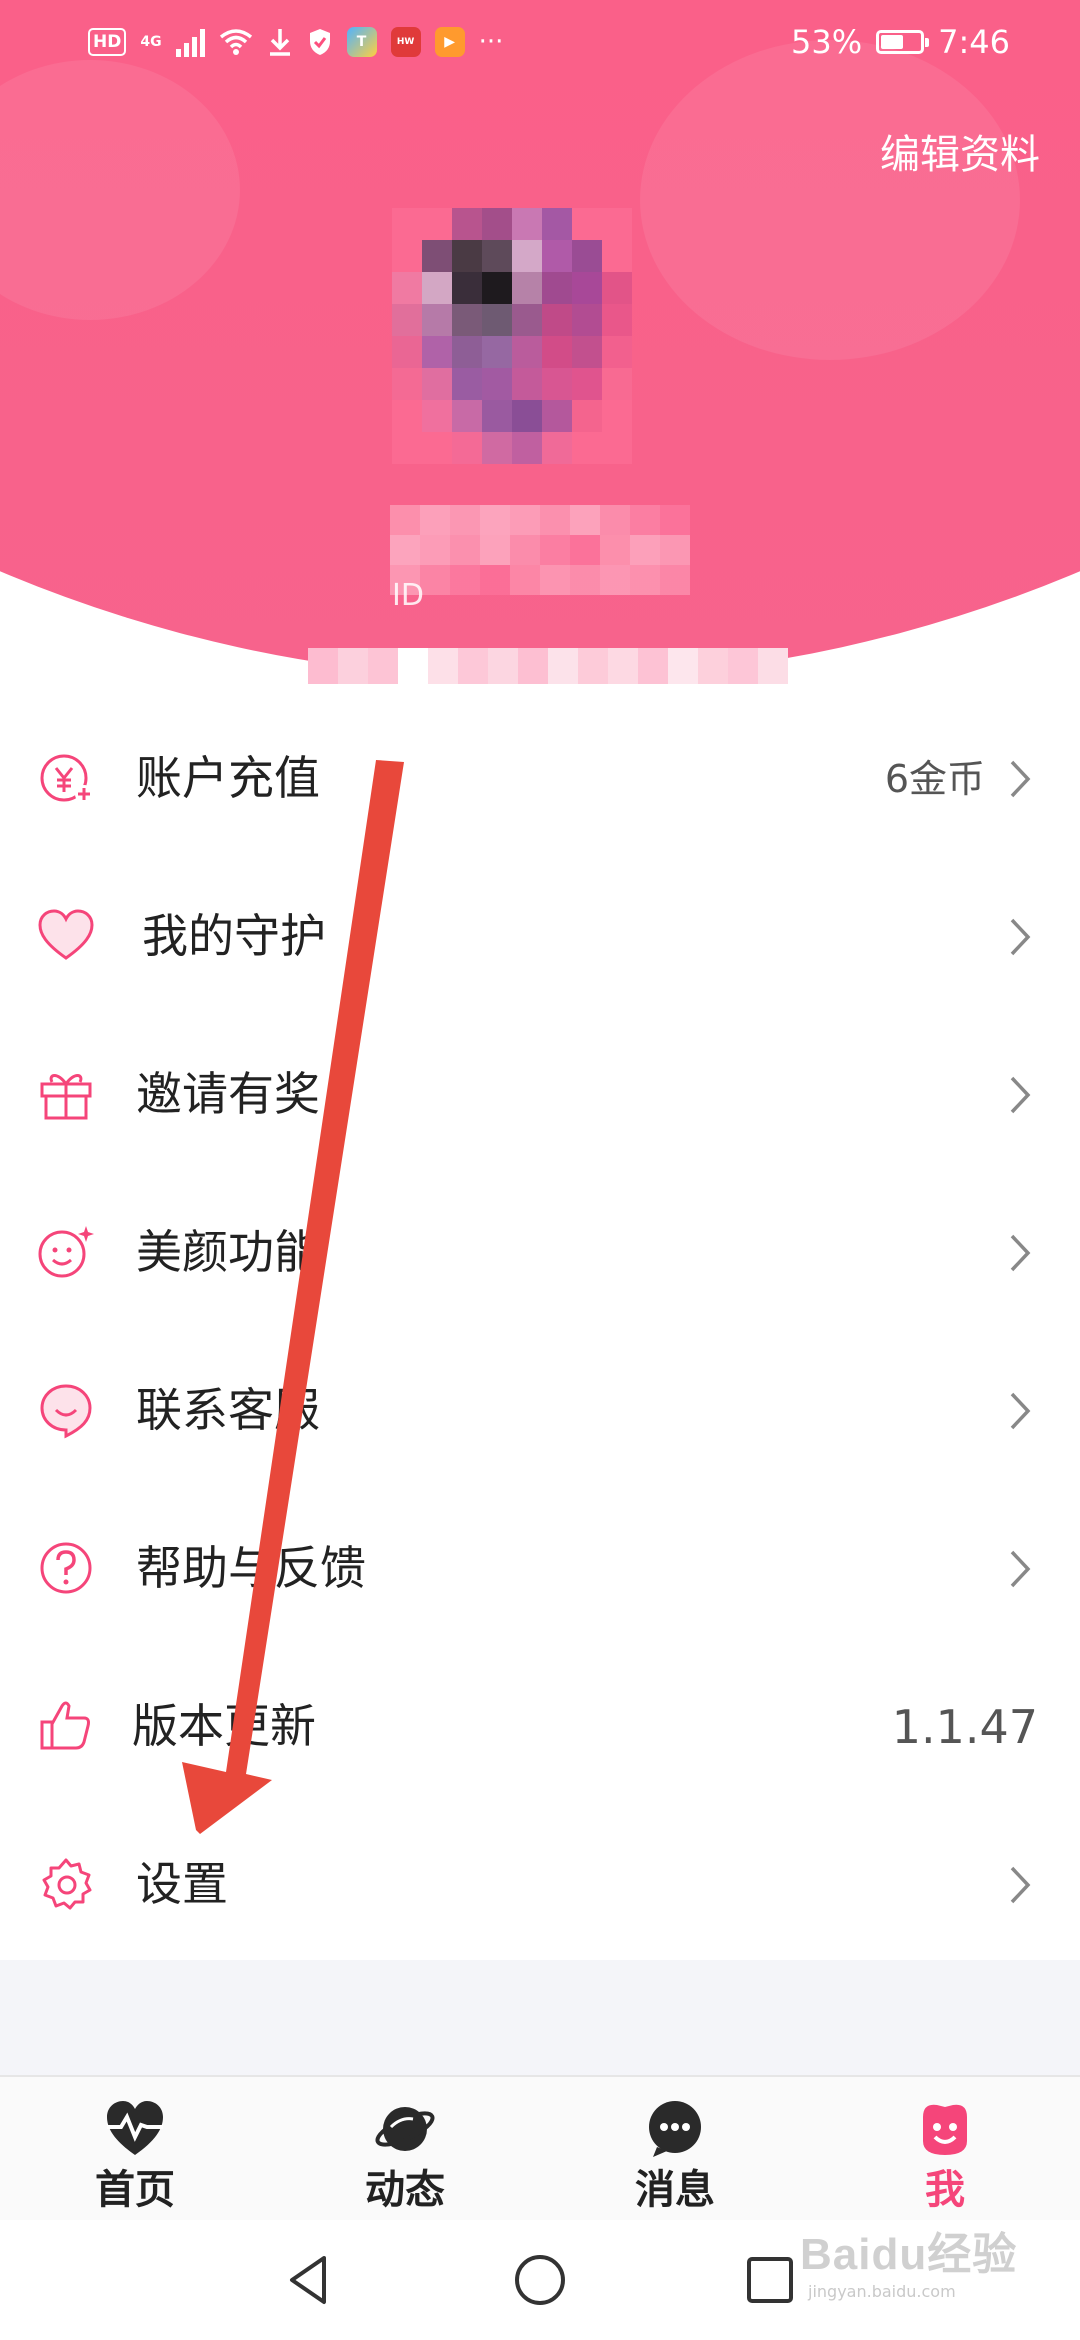  I want to click on menu-item-beauty: 美颜功能, so click(540, 1253).